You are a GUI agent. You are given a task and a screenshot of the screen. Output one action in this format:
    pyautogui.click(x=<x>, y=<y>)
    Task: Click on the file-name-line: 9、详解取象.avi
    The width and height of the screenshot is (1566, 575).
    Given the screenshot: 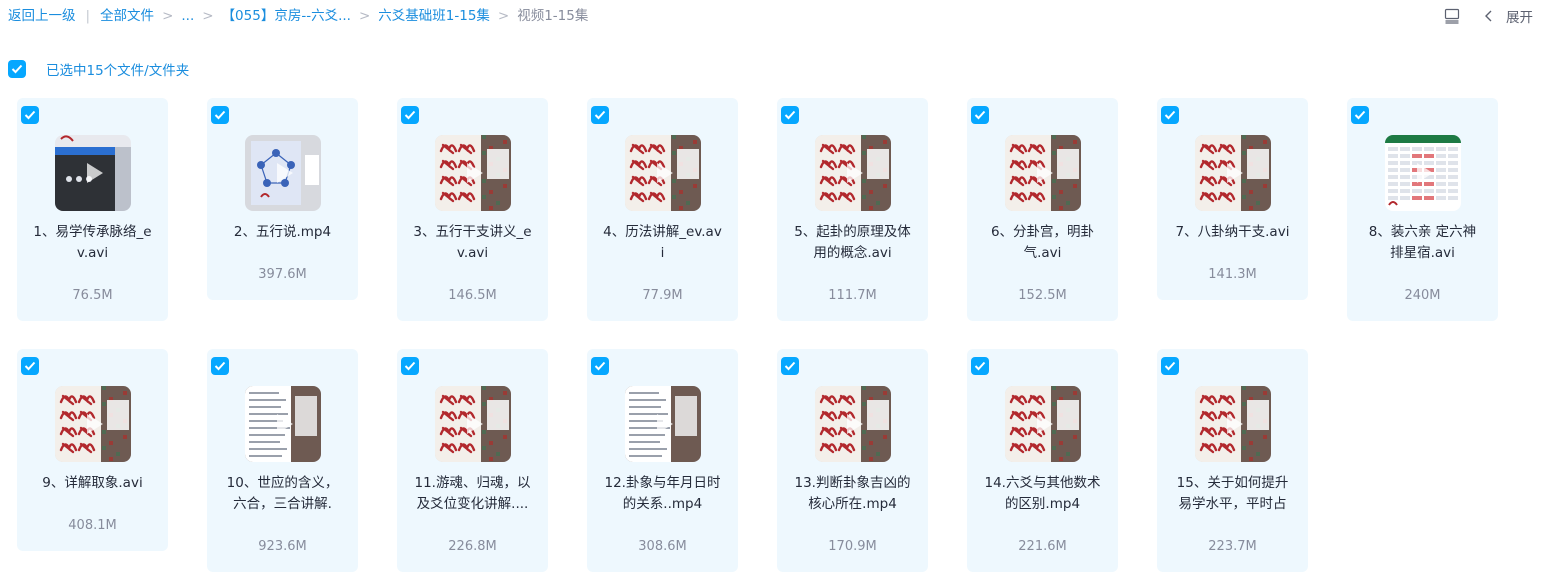 What is the action you would take?
    pyautogui.click(x=92, y=483)
    